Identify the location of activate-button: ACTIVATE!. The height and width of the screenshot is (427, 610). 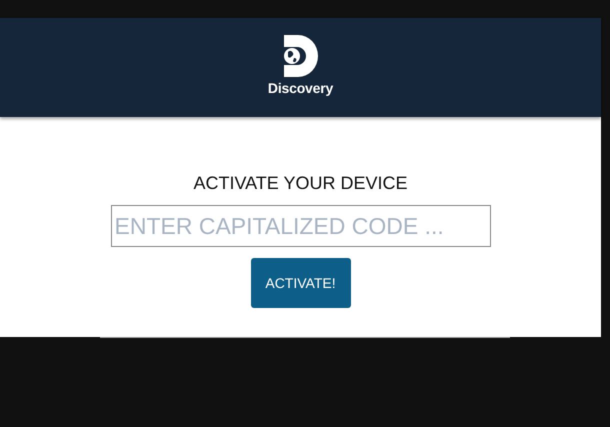
(300, 283).